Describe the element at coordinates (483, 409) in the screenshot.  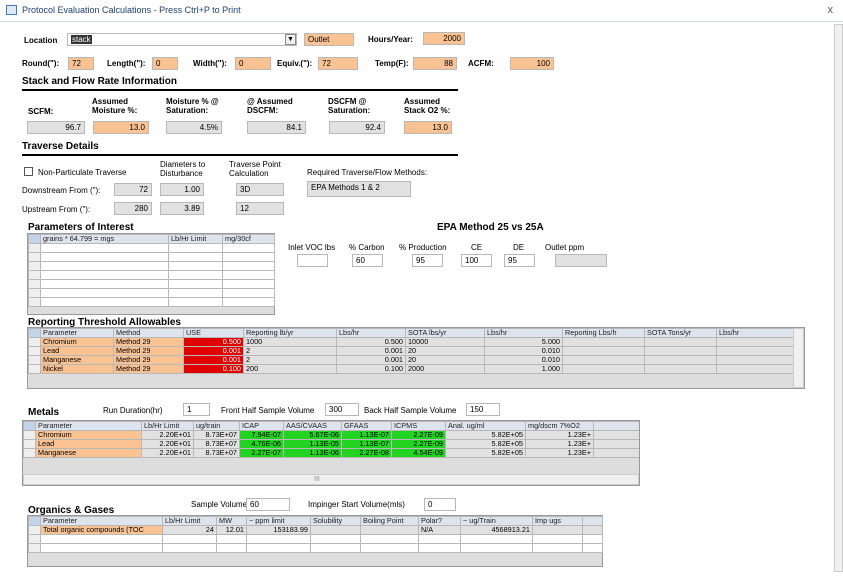
I see `back-half-combo: 150` at that location.